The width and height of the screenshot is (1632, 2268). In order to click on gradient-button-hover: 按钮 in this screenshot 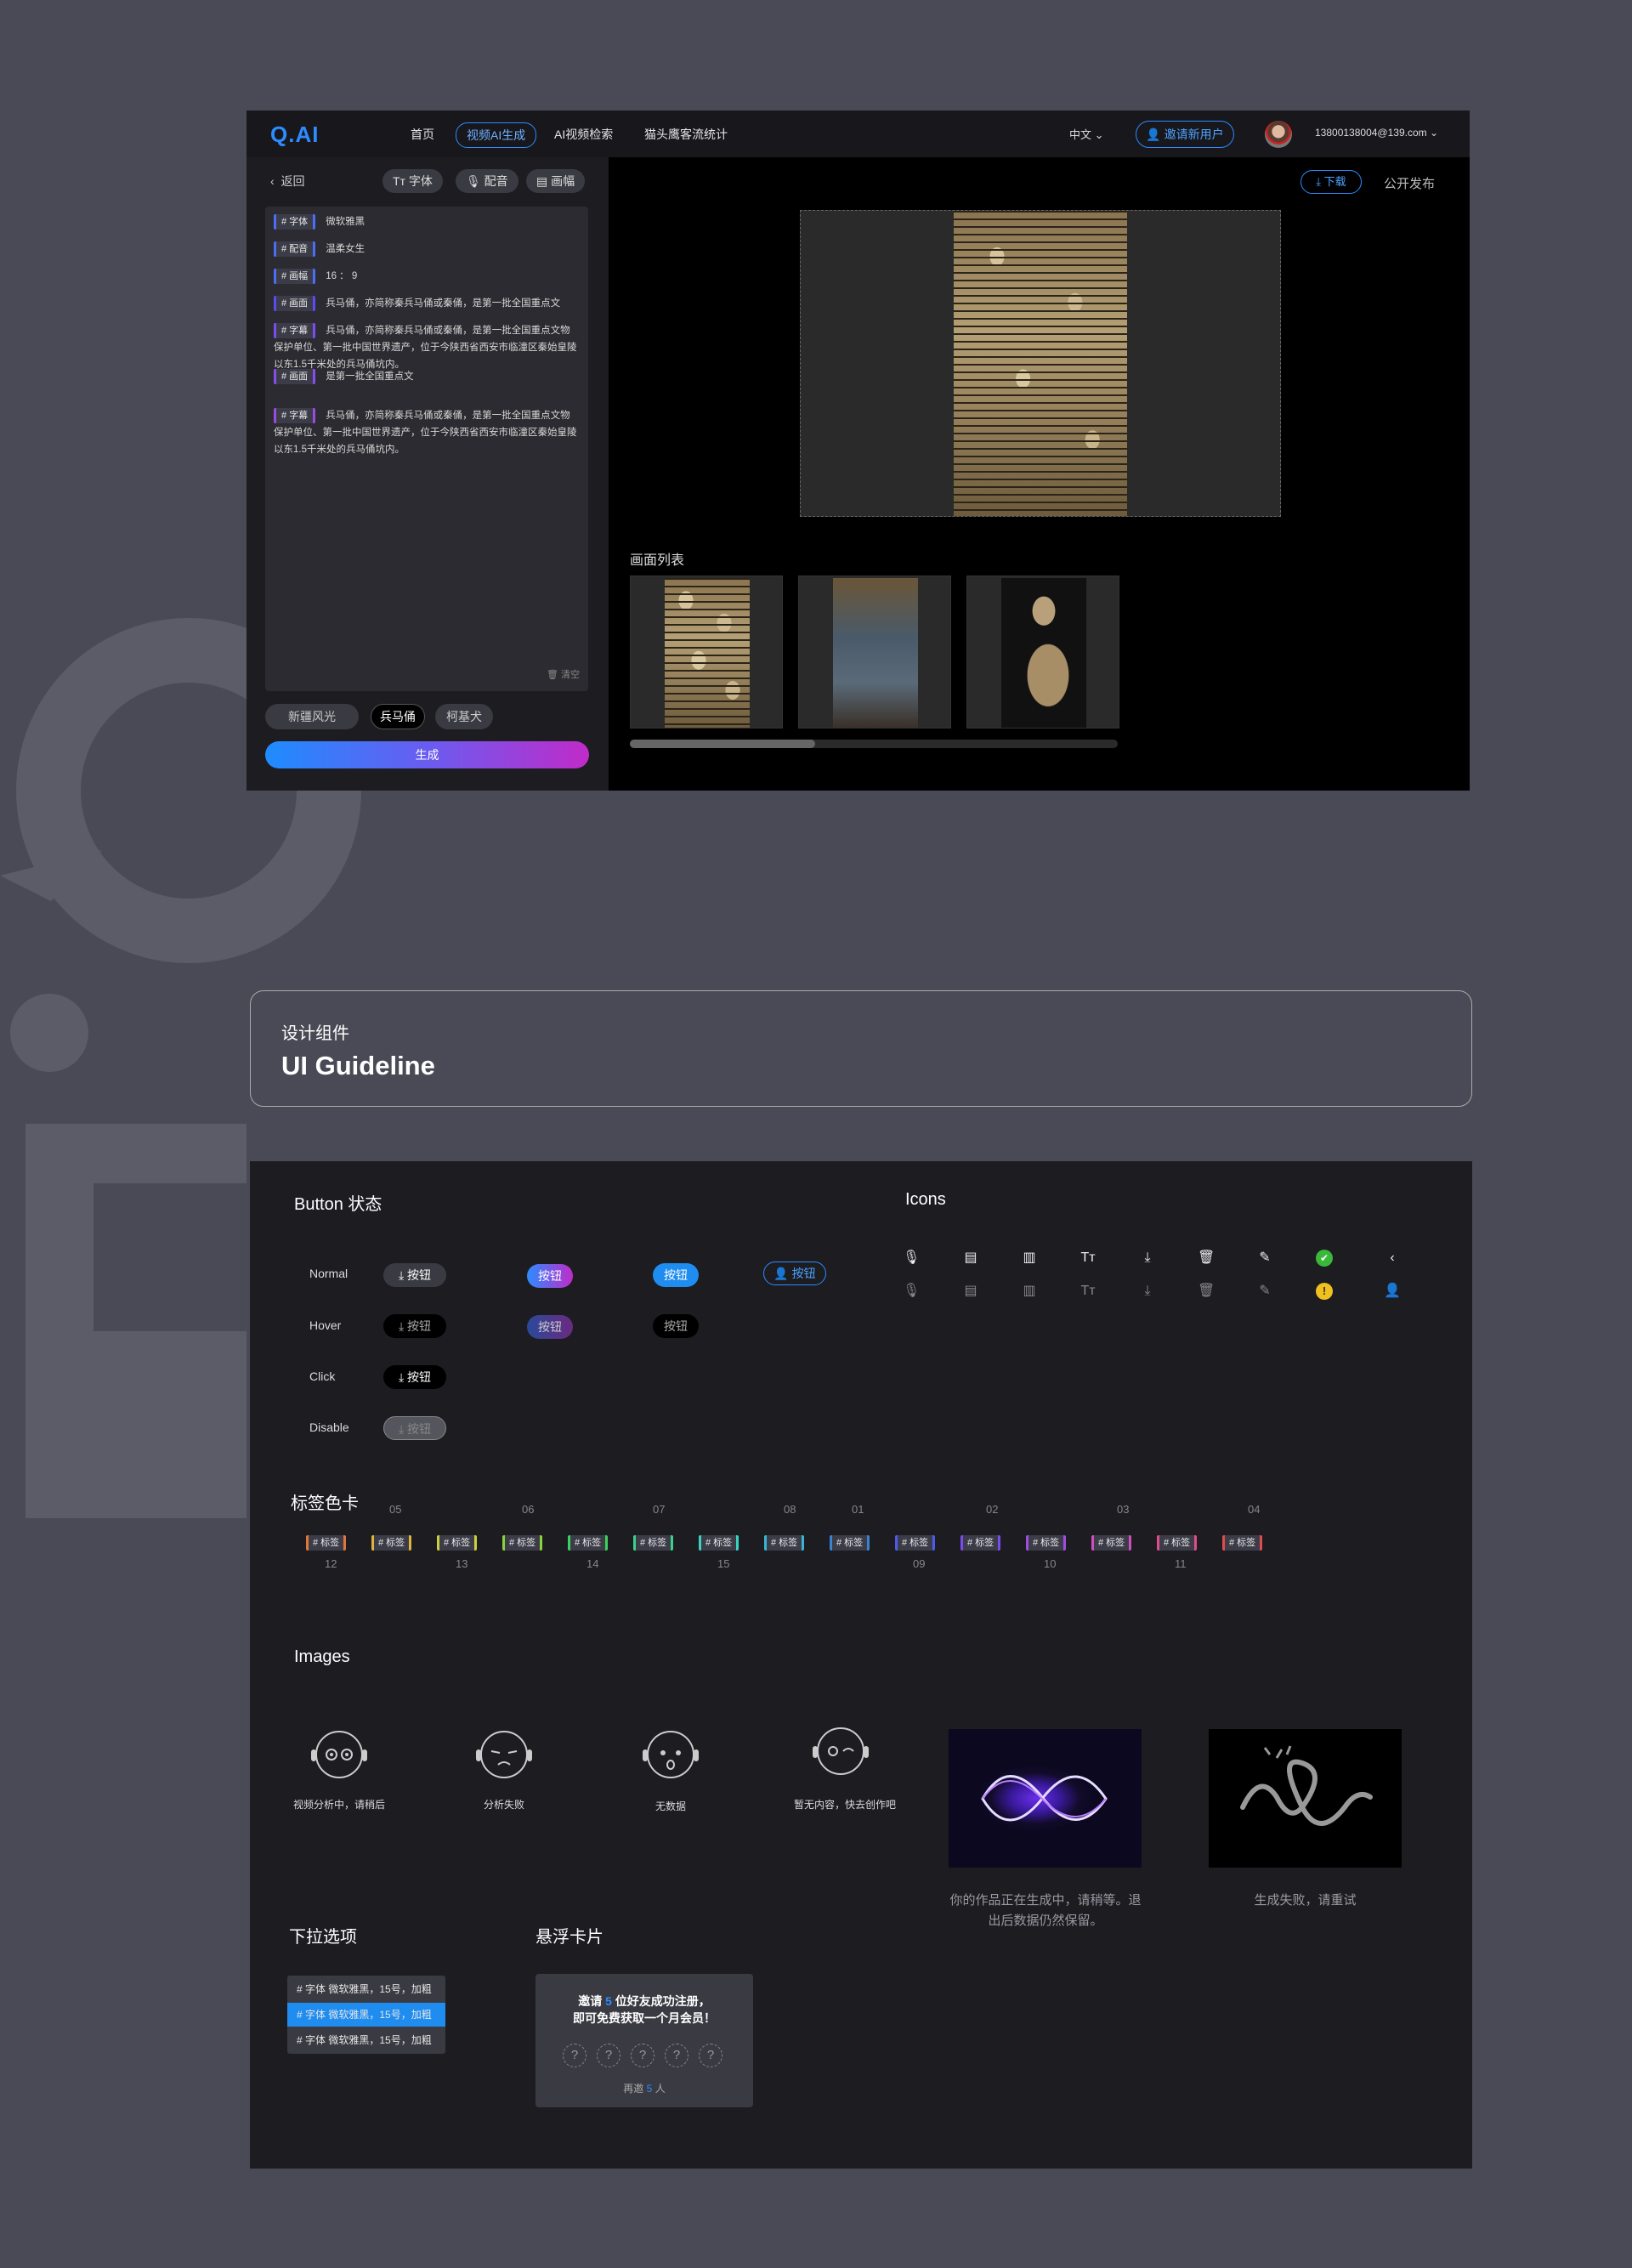, I will do `click(550, 1327)`.